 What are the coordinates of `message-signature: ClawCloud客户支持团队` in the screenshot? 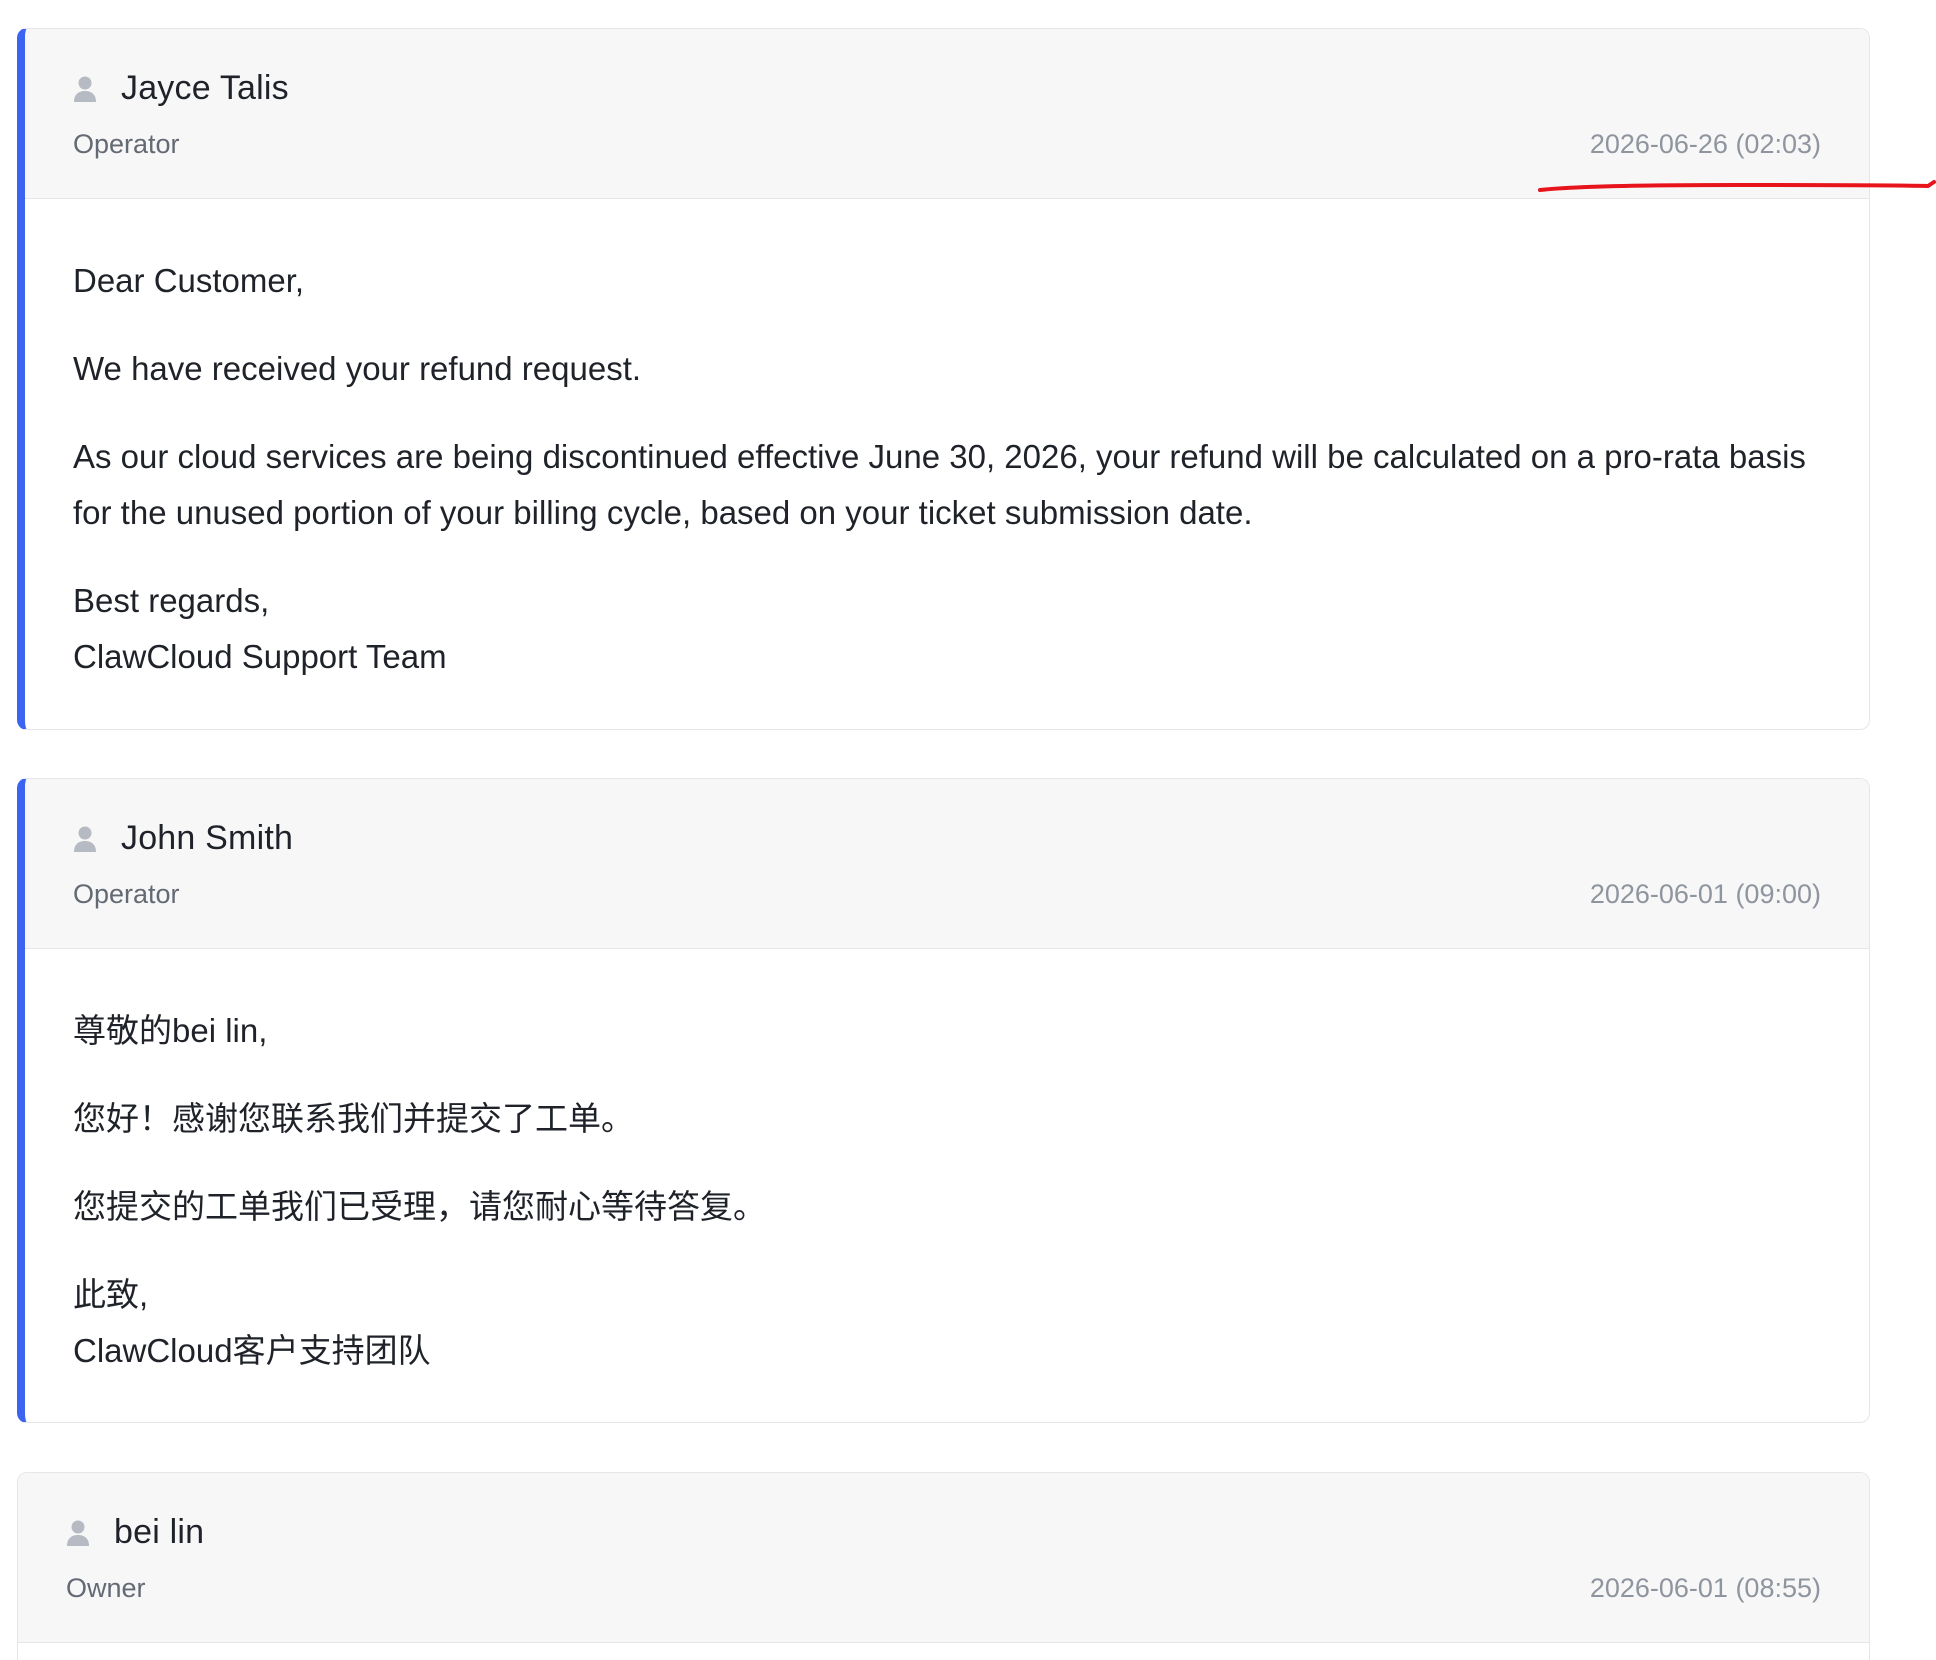 It's located at (252, 1350).